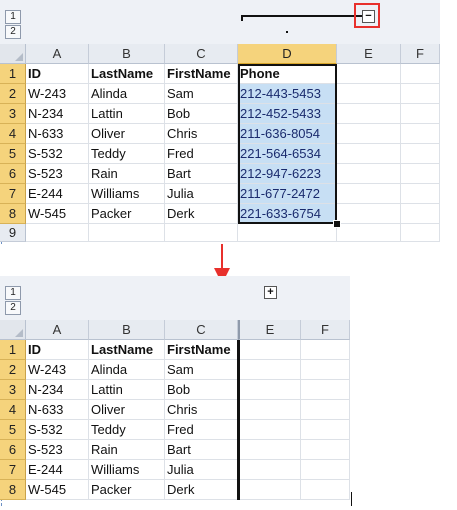  What do you see at coordinates (270, 292) in the screenshot?
I see `expand-group-button: +` at bounding box center [270, 292].